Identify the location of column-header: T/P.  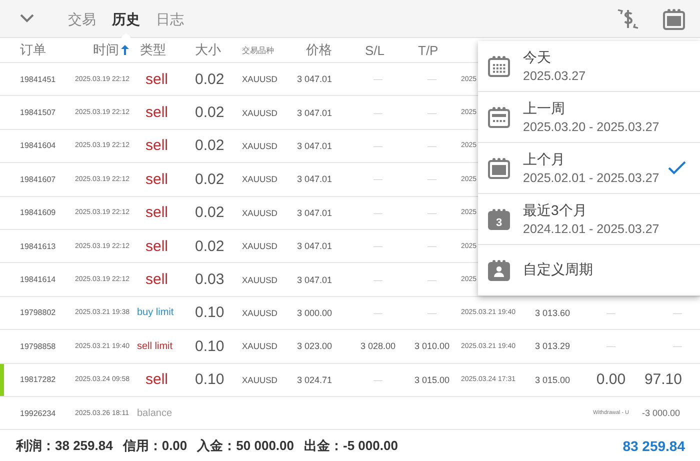
(428, 50).